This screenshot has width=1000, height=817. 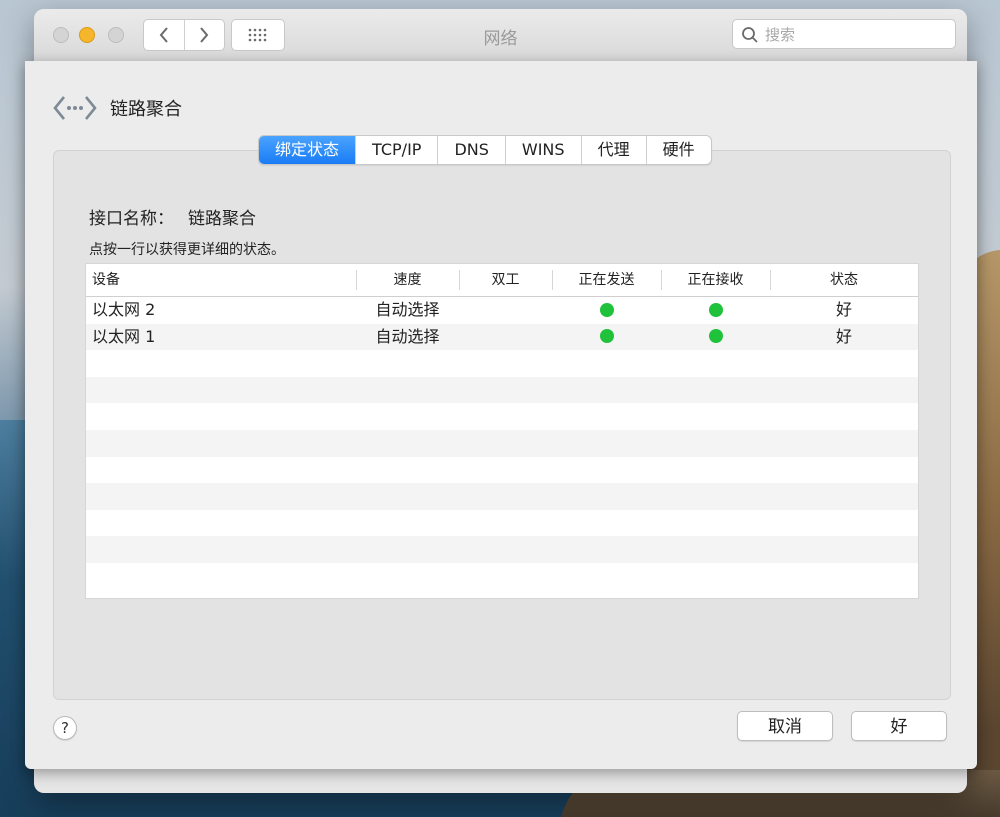 I want to click on search-icon, so click(x=750, y=35).